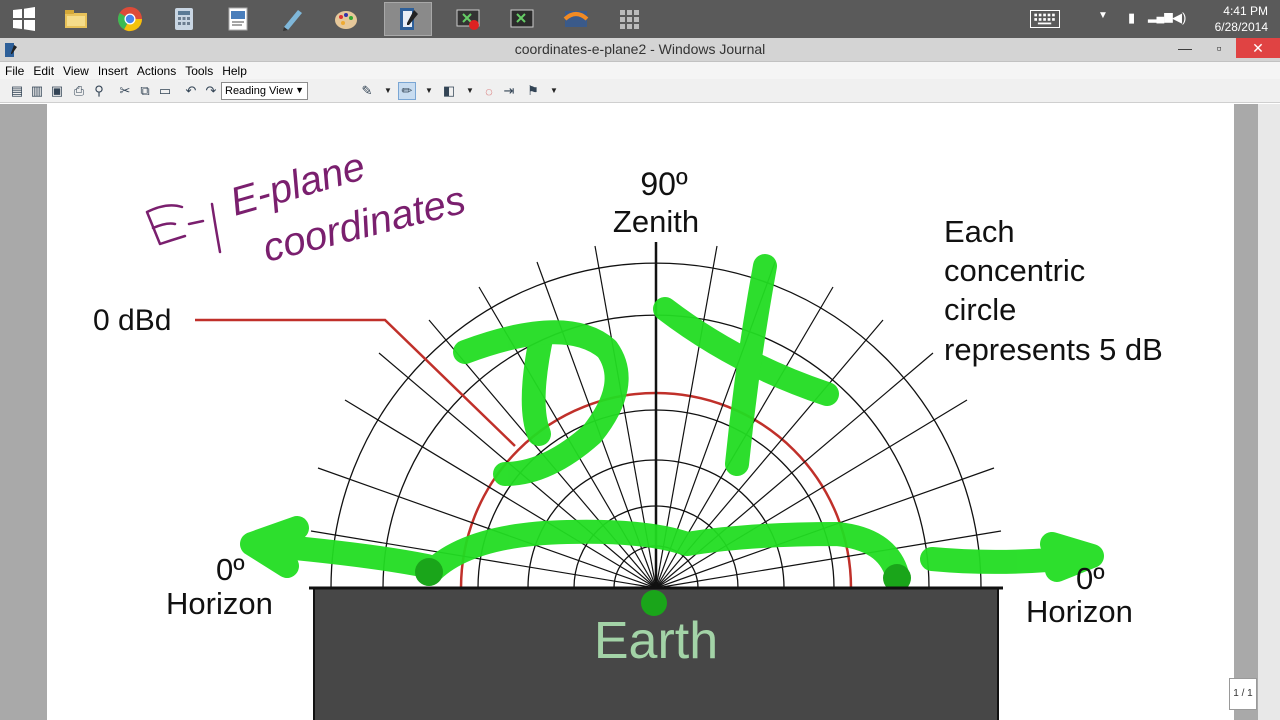 The height and width of the screenshot is (720, 1280). Describe the element at coordinates (522, 19) in the screenshot. I see `video-player-icon` at that location.